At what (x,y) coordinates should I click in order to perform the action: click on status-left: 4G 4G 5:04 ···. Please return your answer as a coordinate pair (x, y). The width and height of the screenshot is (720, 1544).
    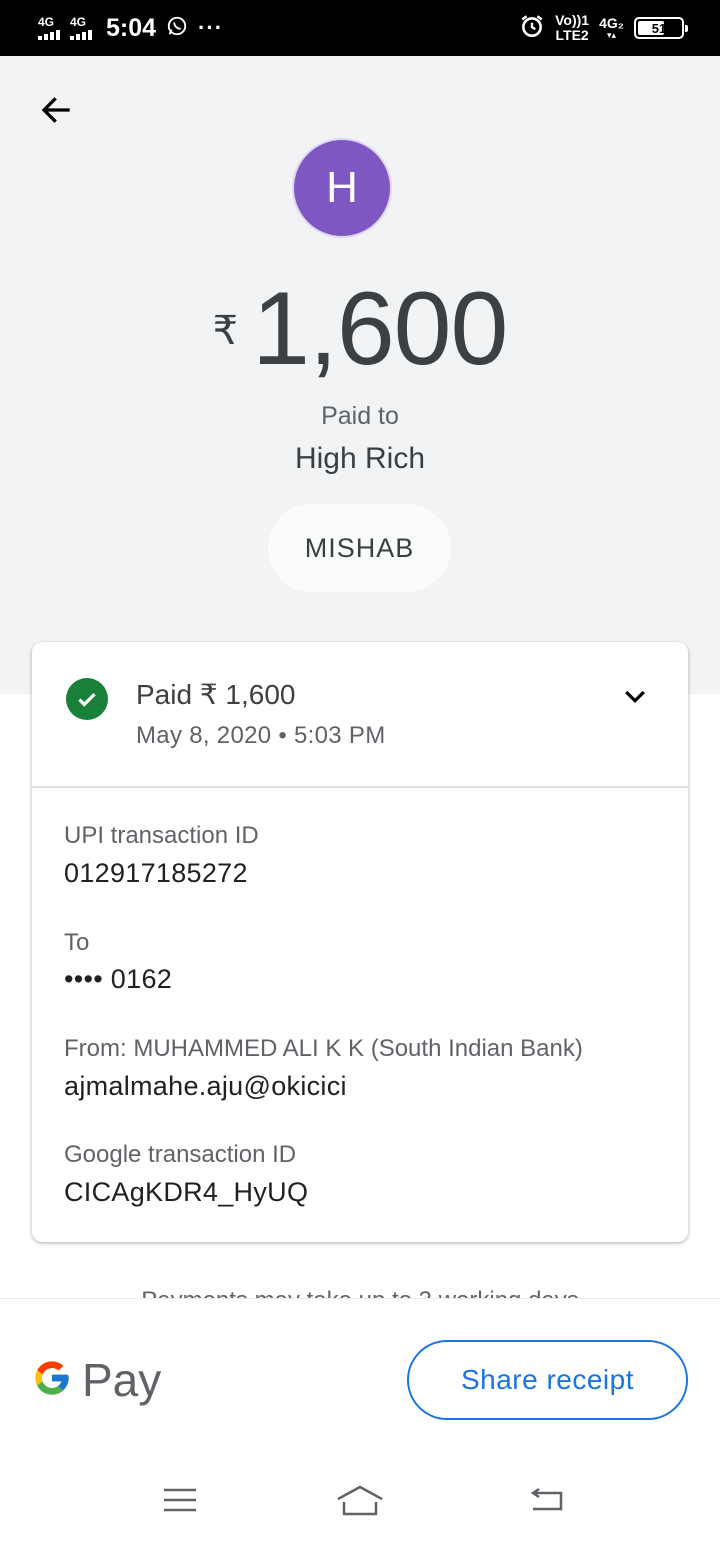
    Looking at the image, I should click on (130, 28).